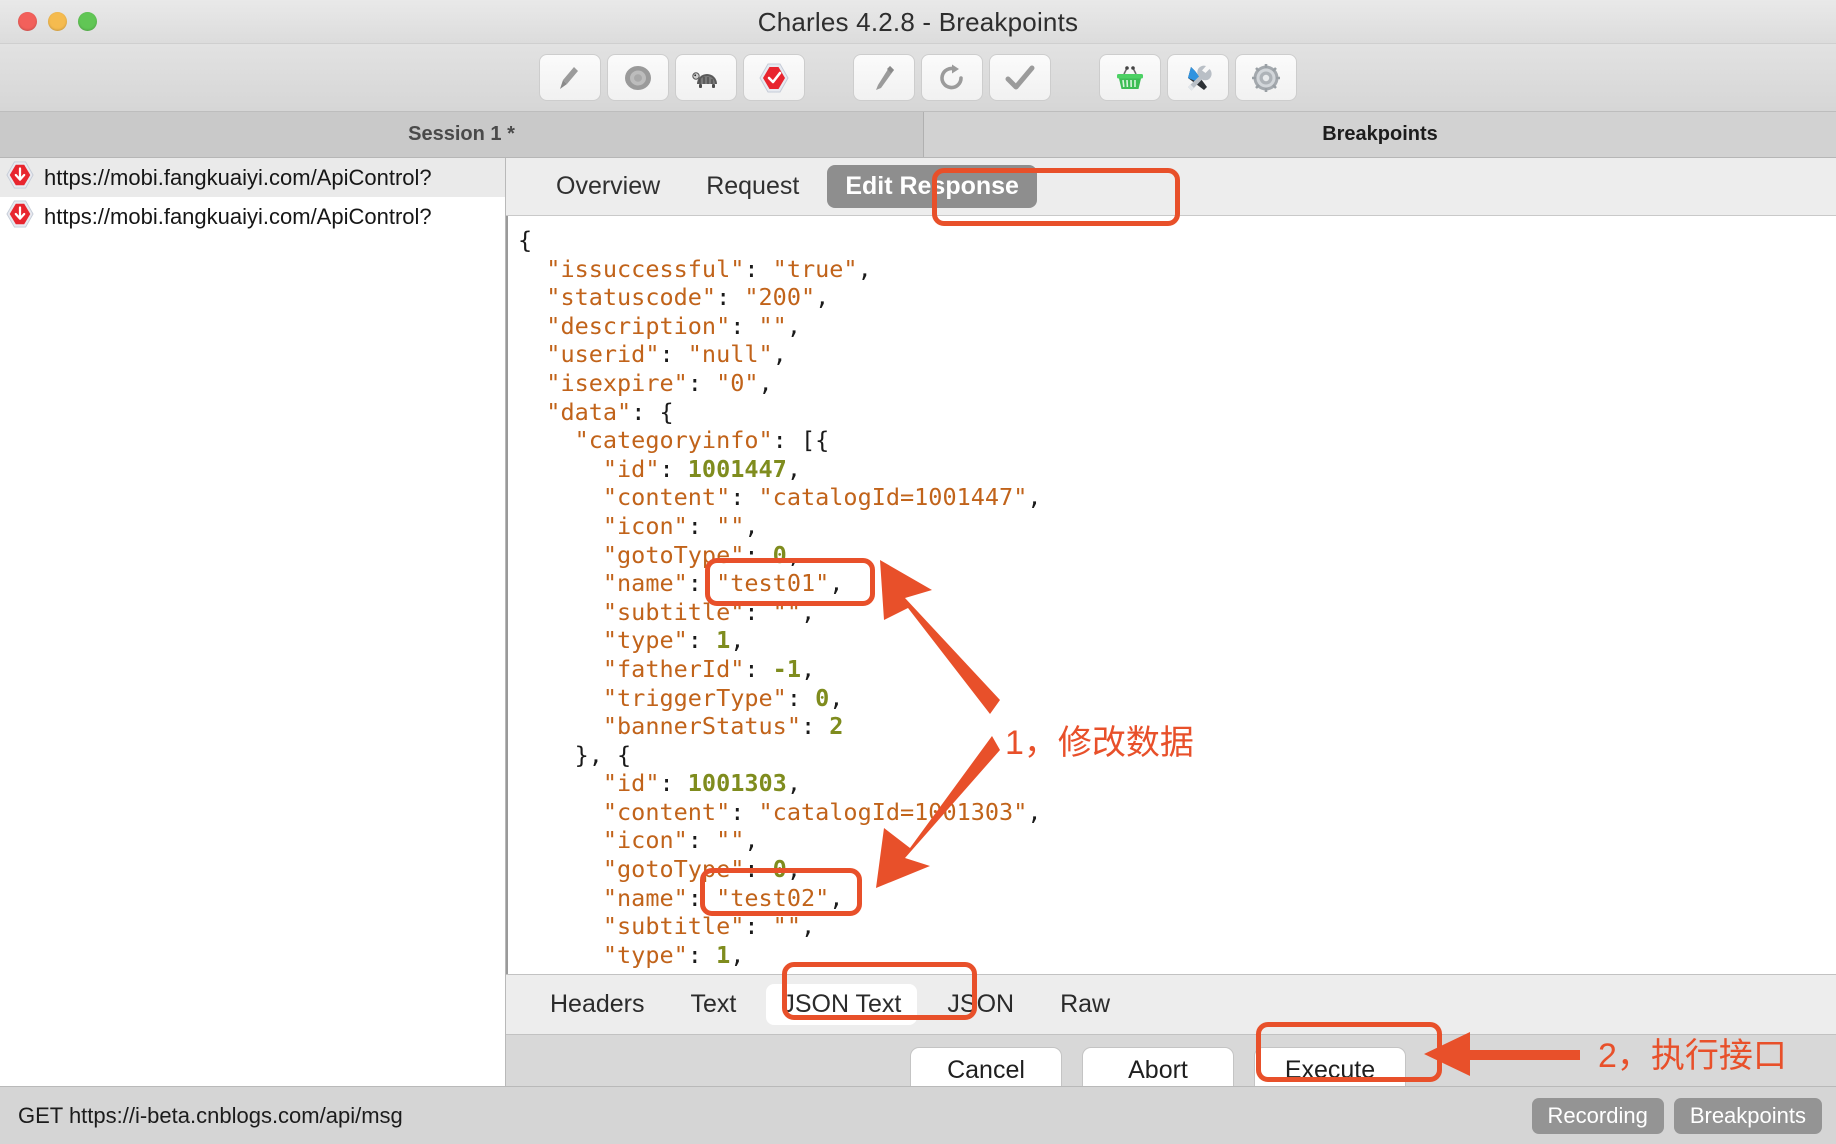 This screenshot has width=1836, height=1144. I want to click on status-badge-breakpoints: Breakpoints, so click(1747, 1115).